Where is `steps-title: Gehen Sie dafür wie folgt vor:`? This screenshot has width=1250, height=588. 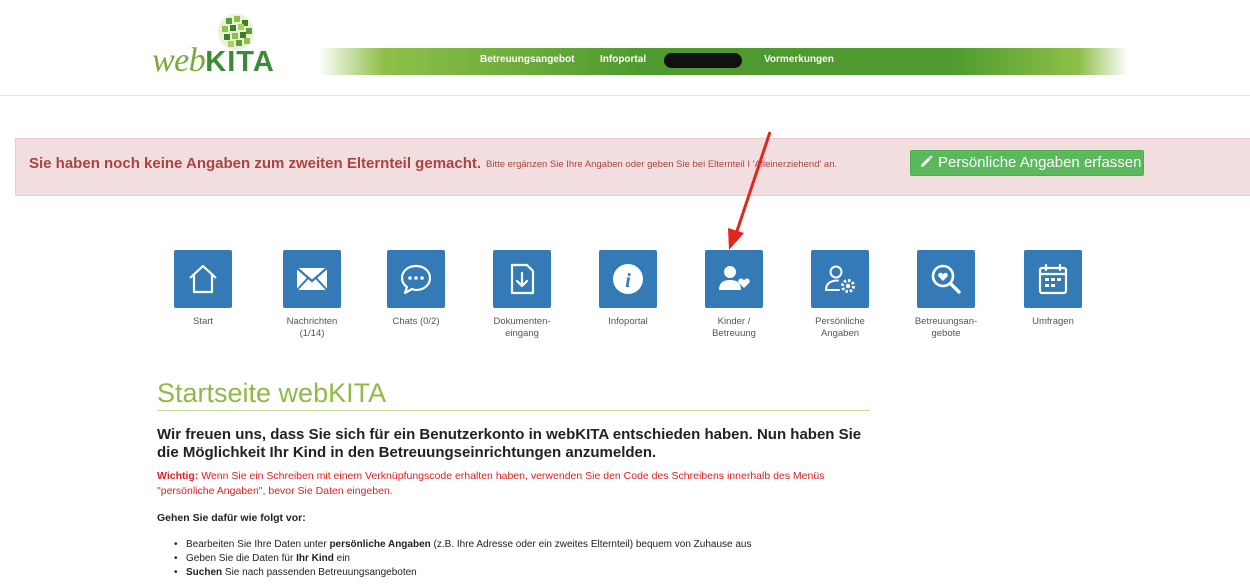 steps-title: Gehen Sie dafür wie folgt vor: is located at coordinates (231, 518).